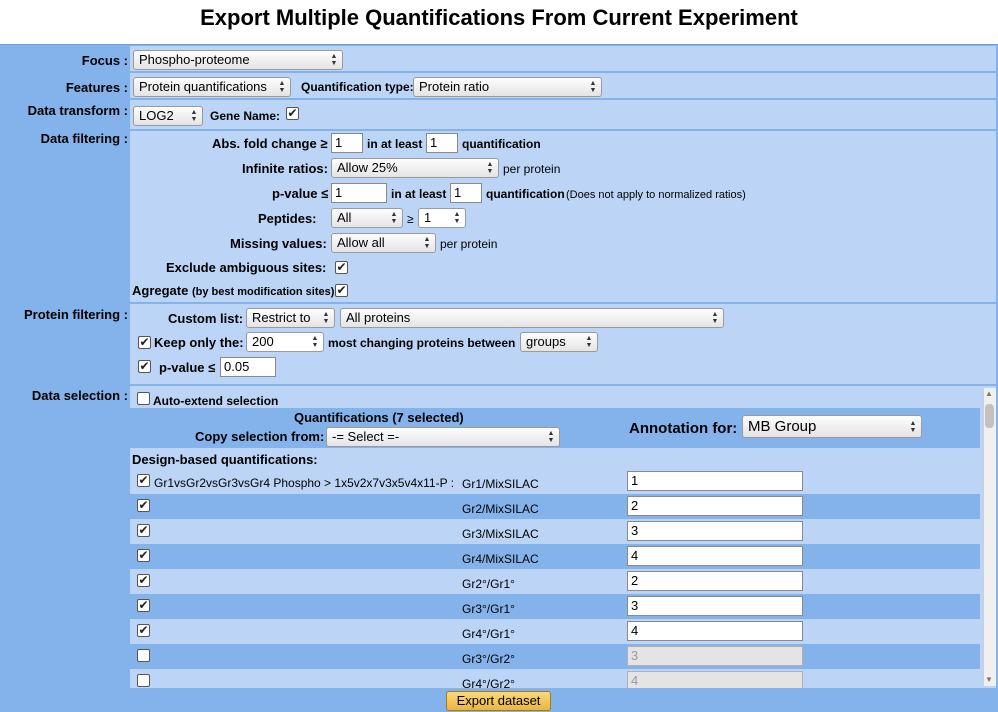 The width and height of the screenshot is (998, 712). Describe the element at coordinates (246, 267) in the screenshot. I see `exclude-ambiguous-label: Exclude ambiguous sites:` at that location.